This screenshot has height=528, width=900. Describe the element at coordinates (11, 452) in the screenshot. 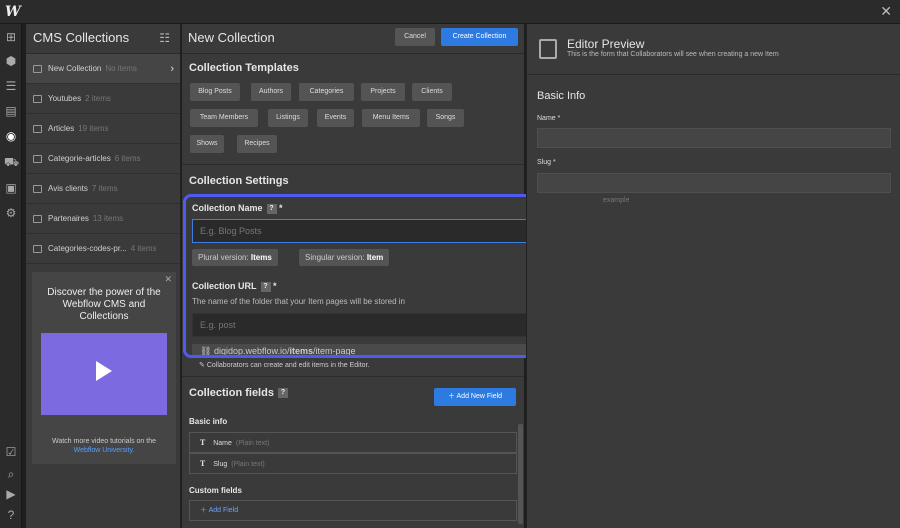

I see `tasks-icon: ☑` at that location.